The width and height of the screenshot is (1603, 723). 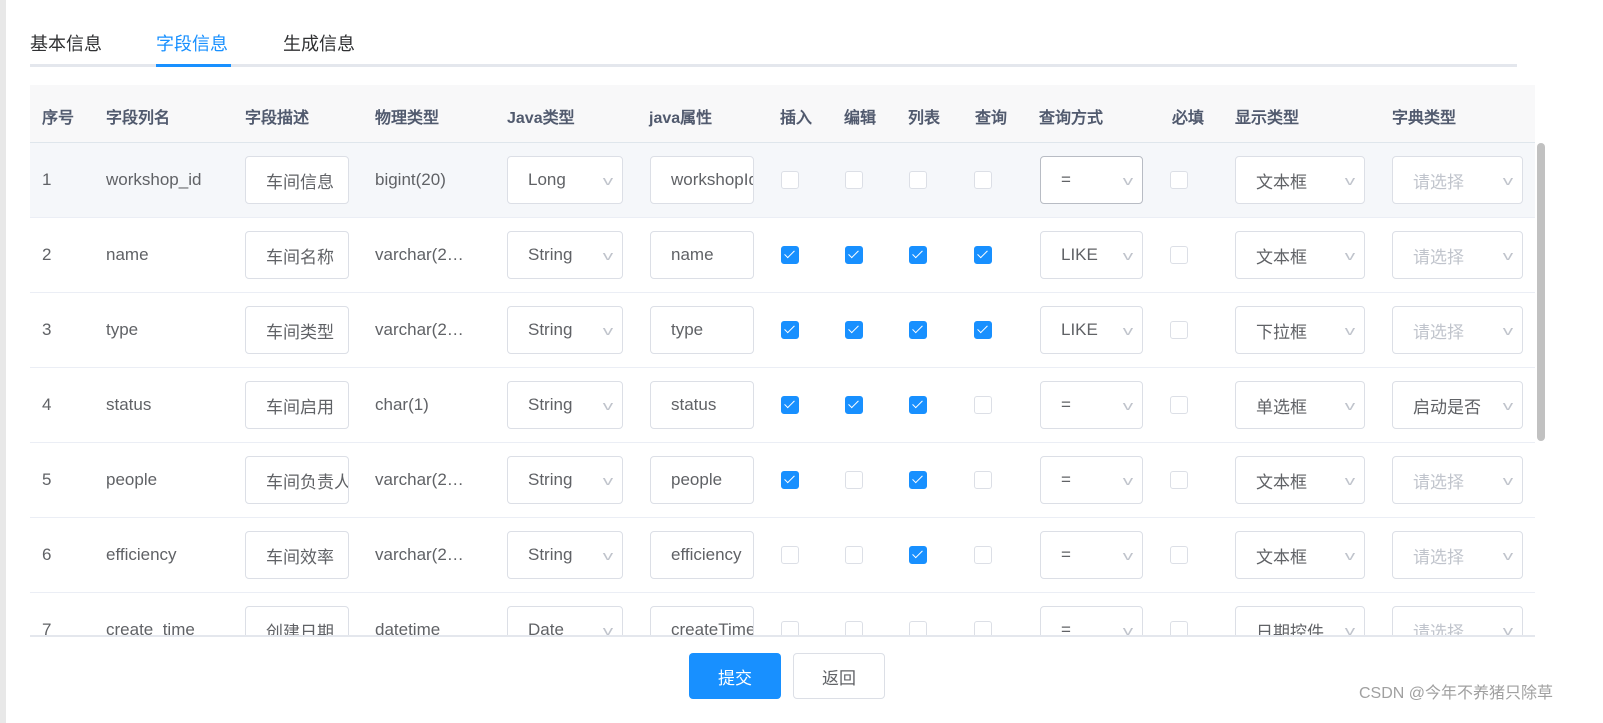 What do you see at coordinates (66, 43) in the screenshot?
I see `tab-basic-info: 基本信息` at bounding box center [66, 43].